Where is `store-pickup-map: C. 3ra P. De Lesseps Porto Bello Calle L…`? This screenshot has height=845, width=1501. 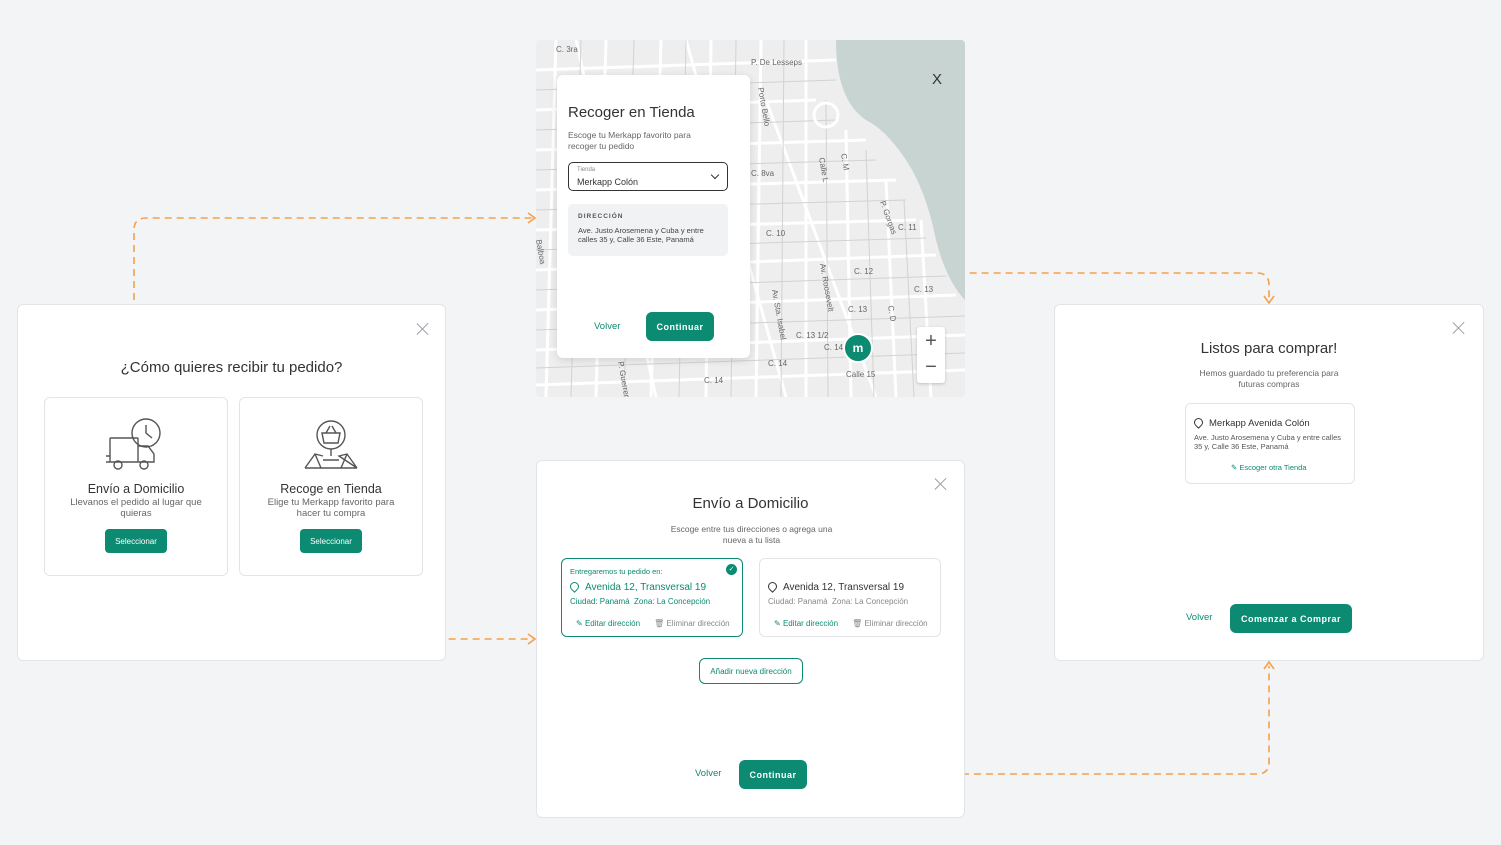 store-pickup-map: C. 3ra P. De Lesseps Porto Bello Calle L… is located at coordinates (750, 218).